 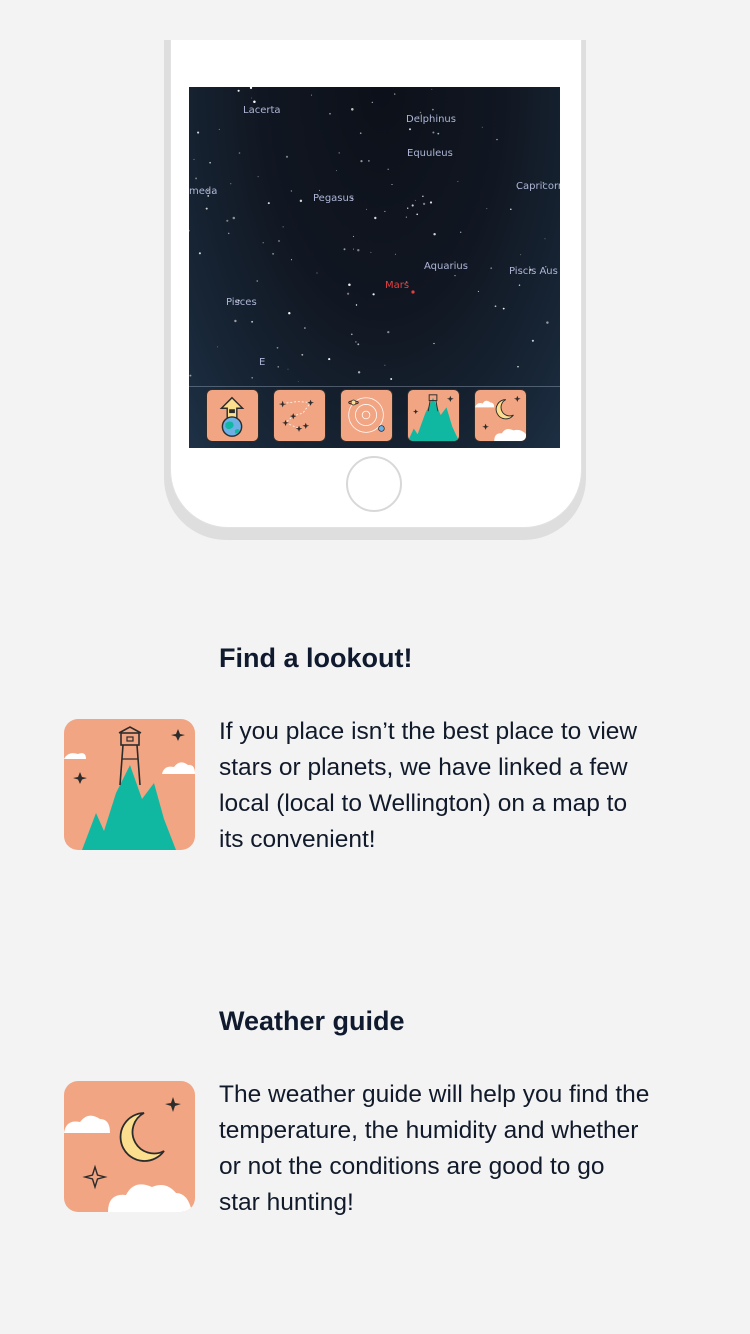 I want to click on description-line: The weather guide will help you find the, so click(x=434, y=1094).